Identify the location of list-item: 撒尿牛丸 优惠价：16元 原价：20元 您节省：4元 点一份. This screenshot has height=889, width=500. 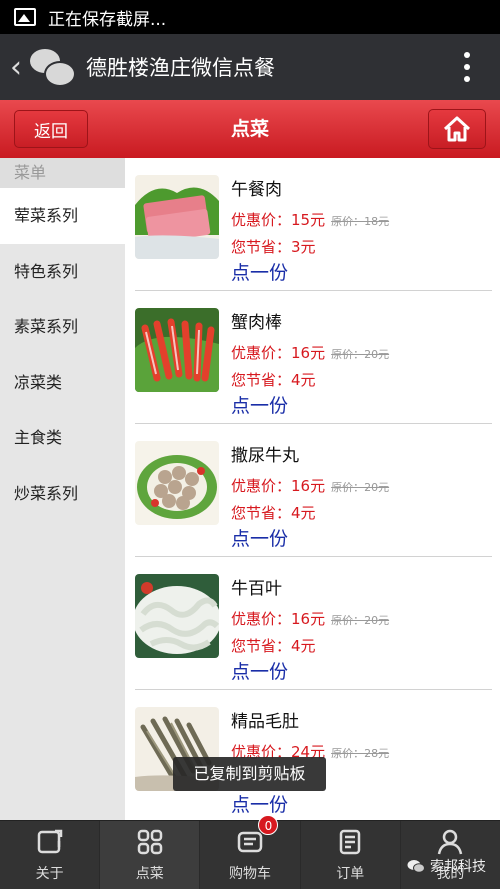
(312, 490).